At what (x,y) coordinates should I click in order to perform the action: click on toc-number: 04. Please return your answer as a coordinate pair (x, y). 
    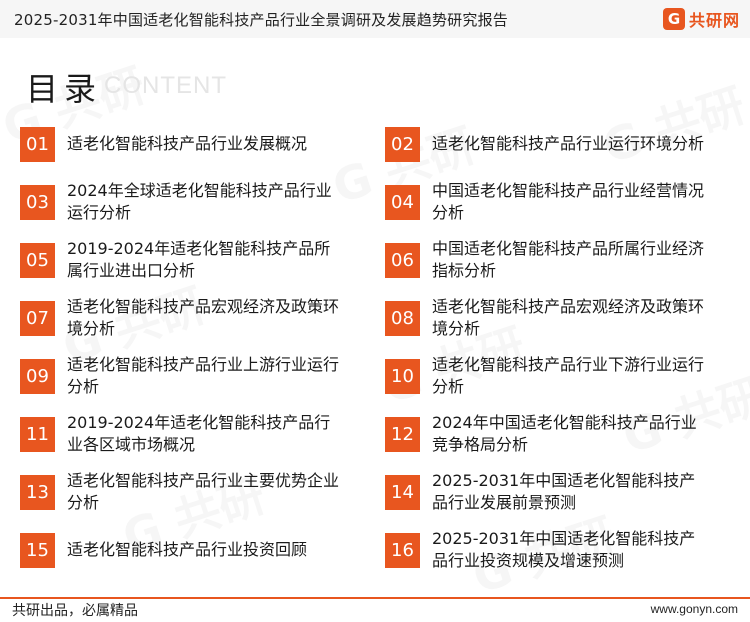
    Looking at the image, I should click on (402, 202).